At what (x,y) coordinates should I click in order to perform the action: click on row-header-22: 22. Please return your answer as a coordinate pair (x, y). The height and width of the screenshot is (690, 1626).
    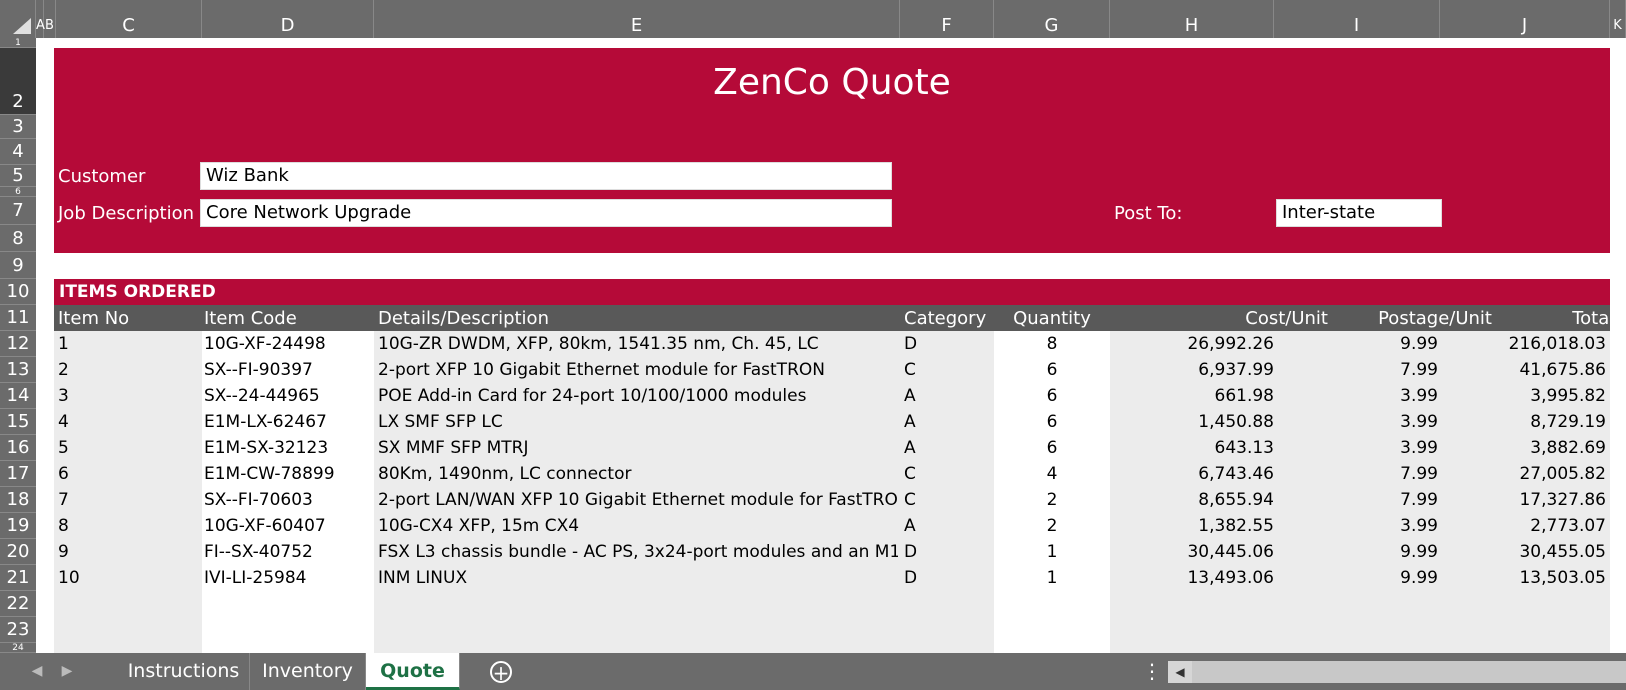
    Looking at the image, I should click on (18, 604).